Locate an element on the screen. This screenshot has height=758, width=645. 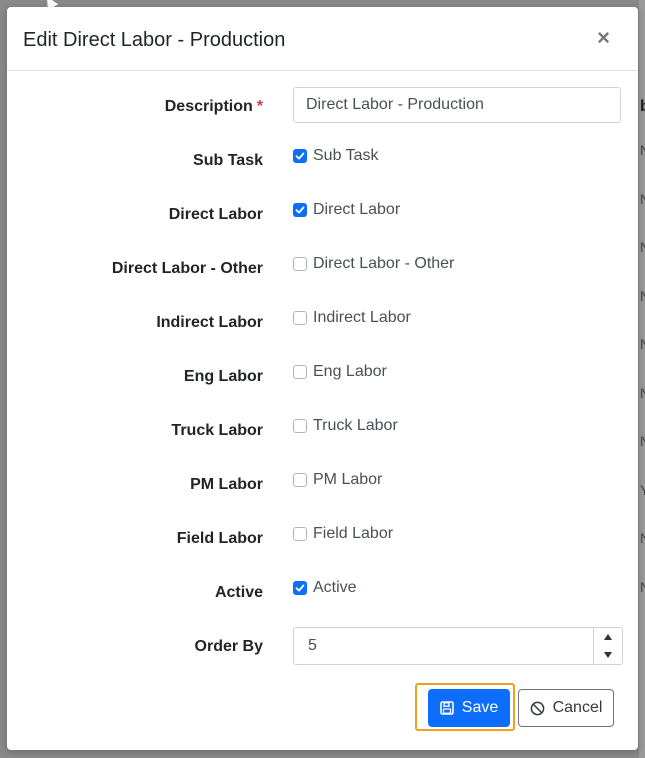
checkbox-field-label: Field Labor is located at coordinates (219, 538).